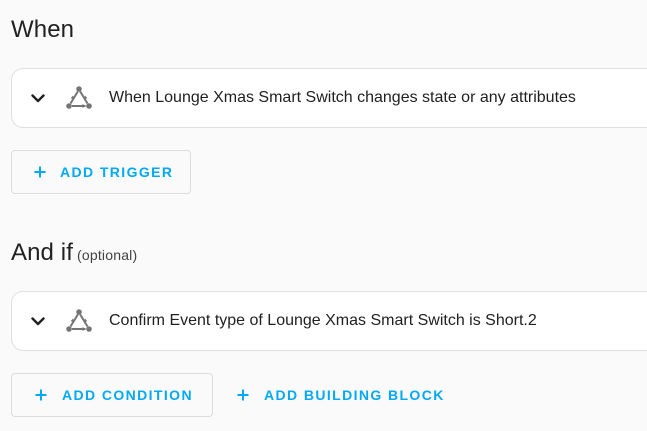 The width and height of the screenshot is (647, 431). I want to click on triggers-title: When, so click(43, 29).